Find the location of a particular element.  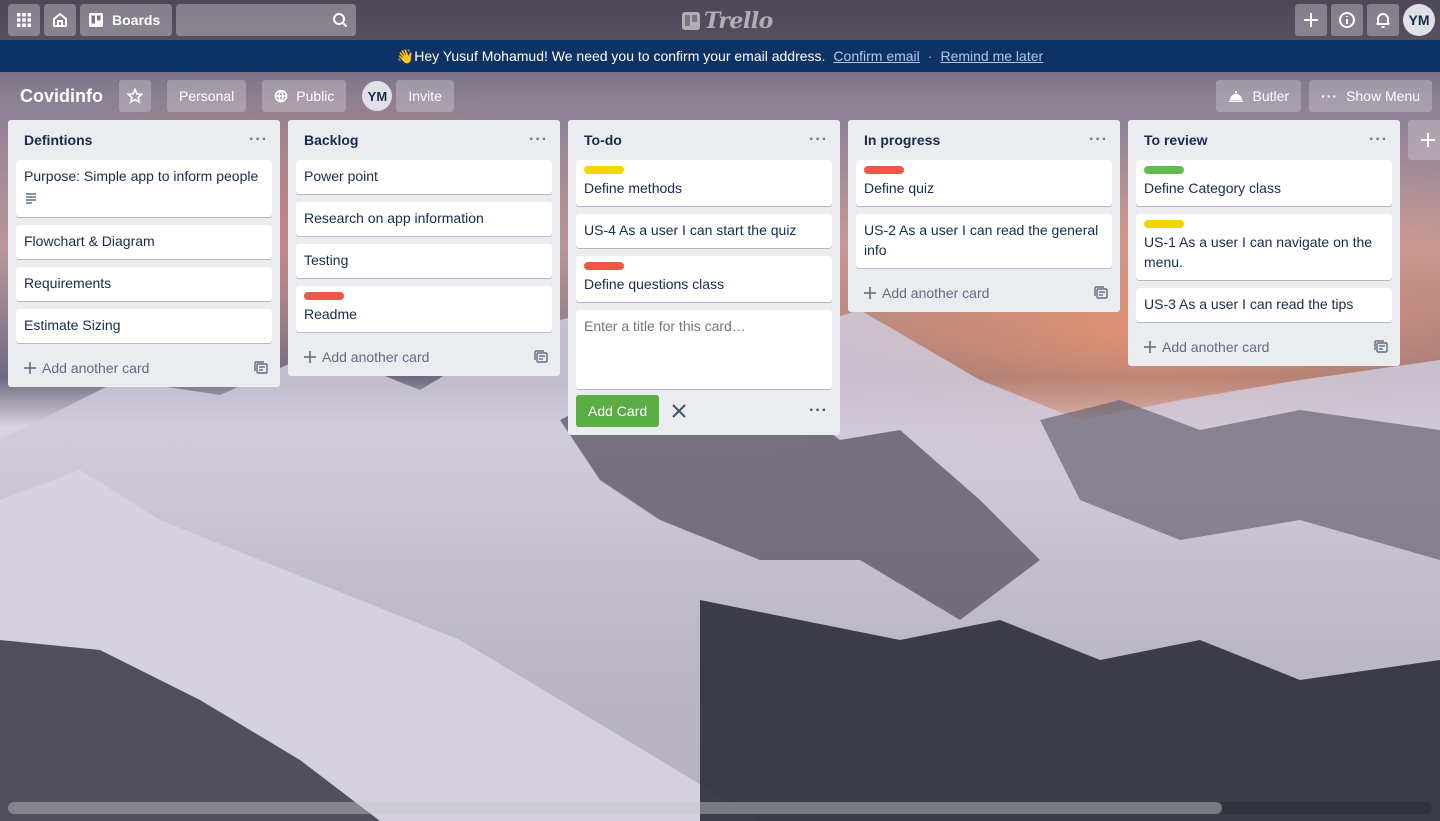

card: Power point is located at coordinates (424, 177).